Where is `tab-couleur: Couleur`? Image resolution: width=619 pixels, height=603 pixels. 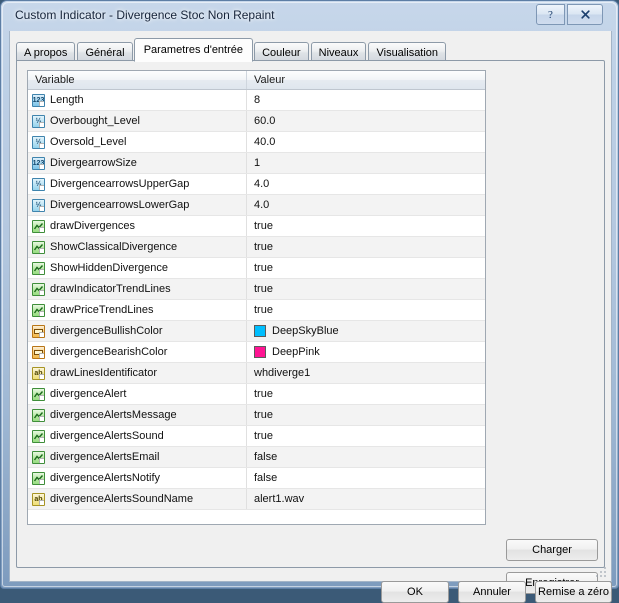 tab-couleur: Couleur is located at coordinates (281, 52).